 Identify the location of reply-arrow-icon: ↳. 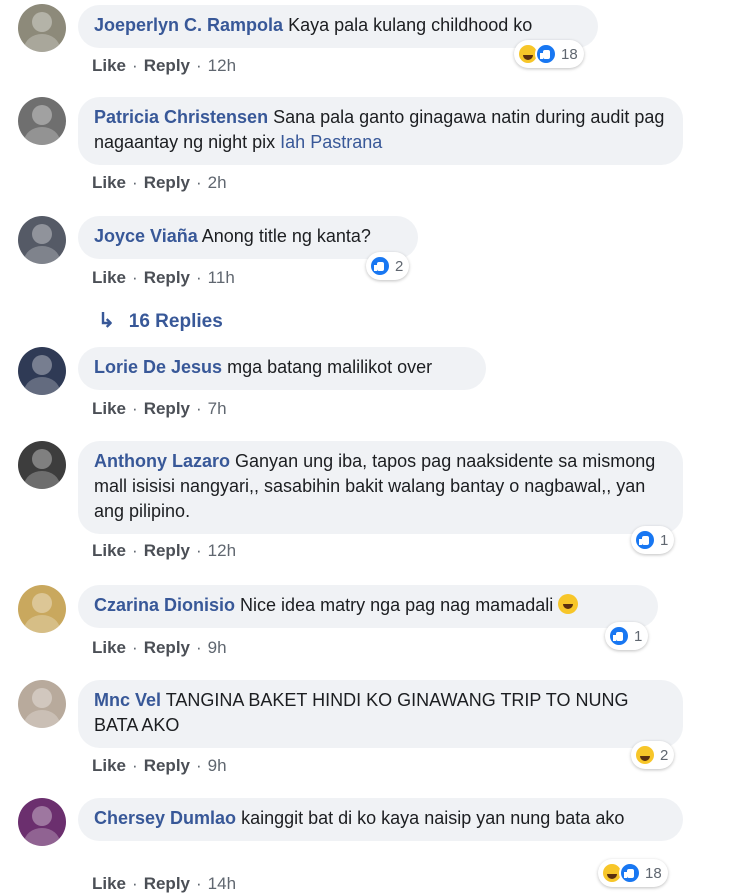
(106, 321).